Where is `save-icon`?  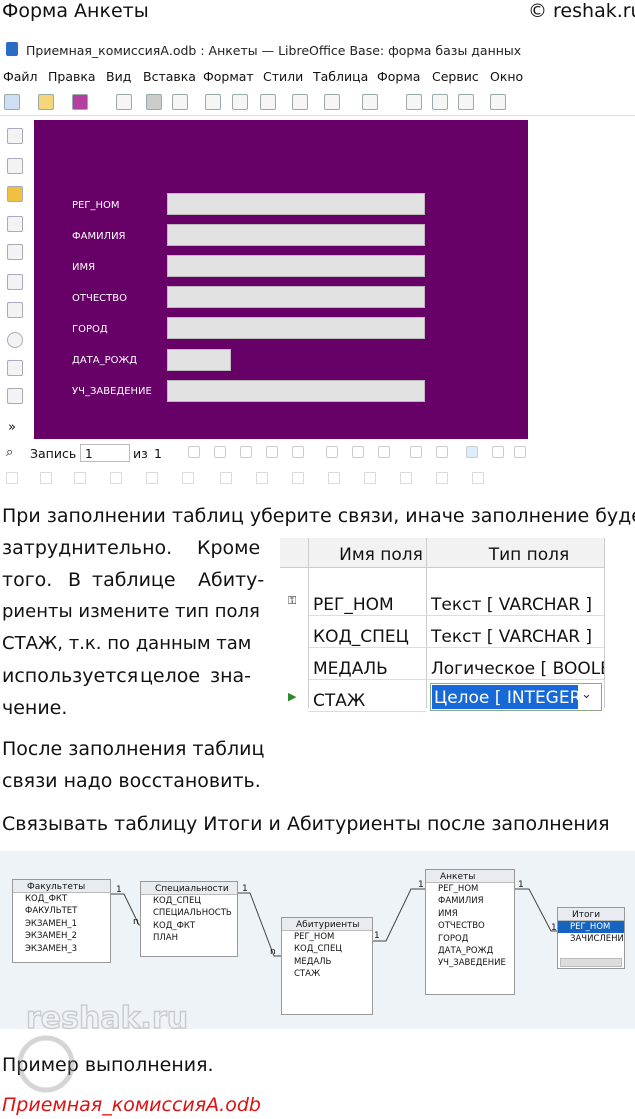 save-icon is located at coordinates (80, 102).